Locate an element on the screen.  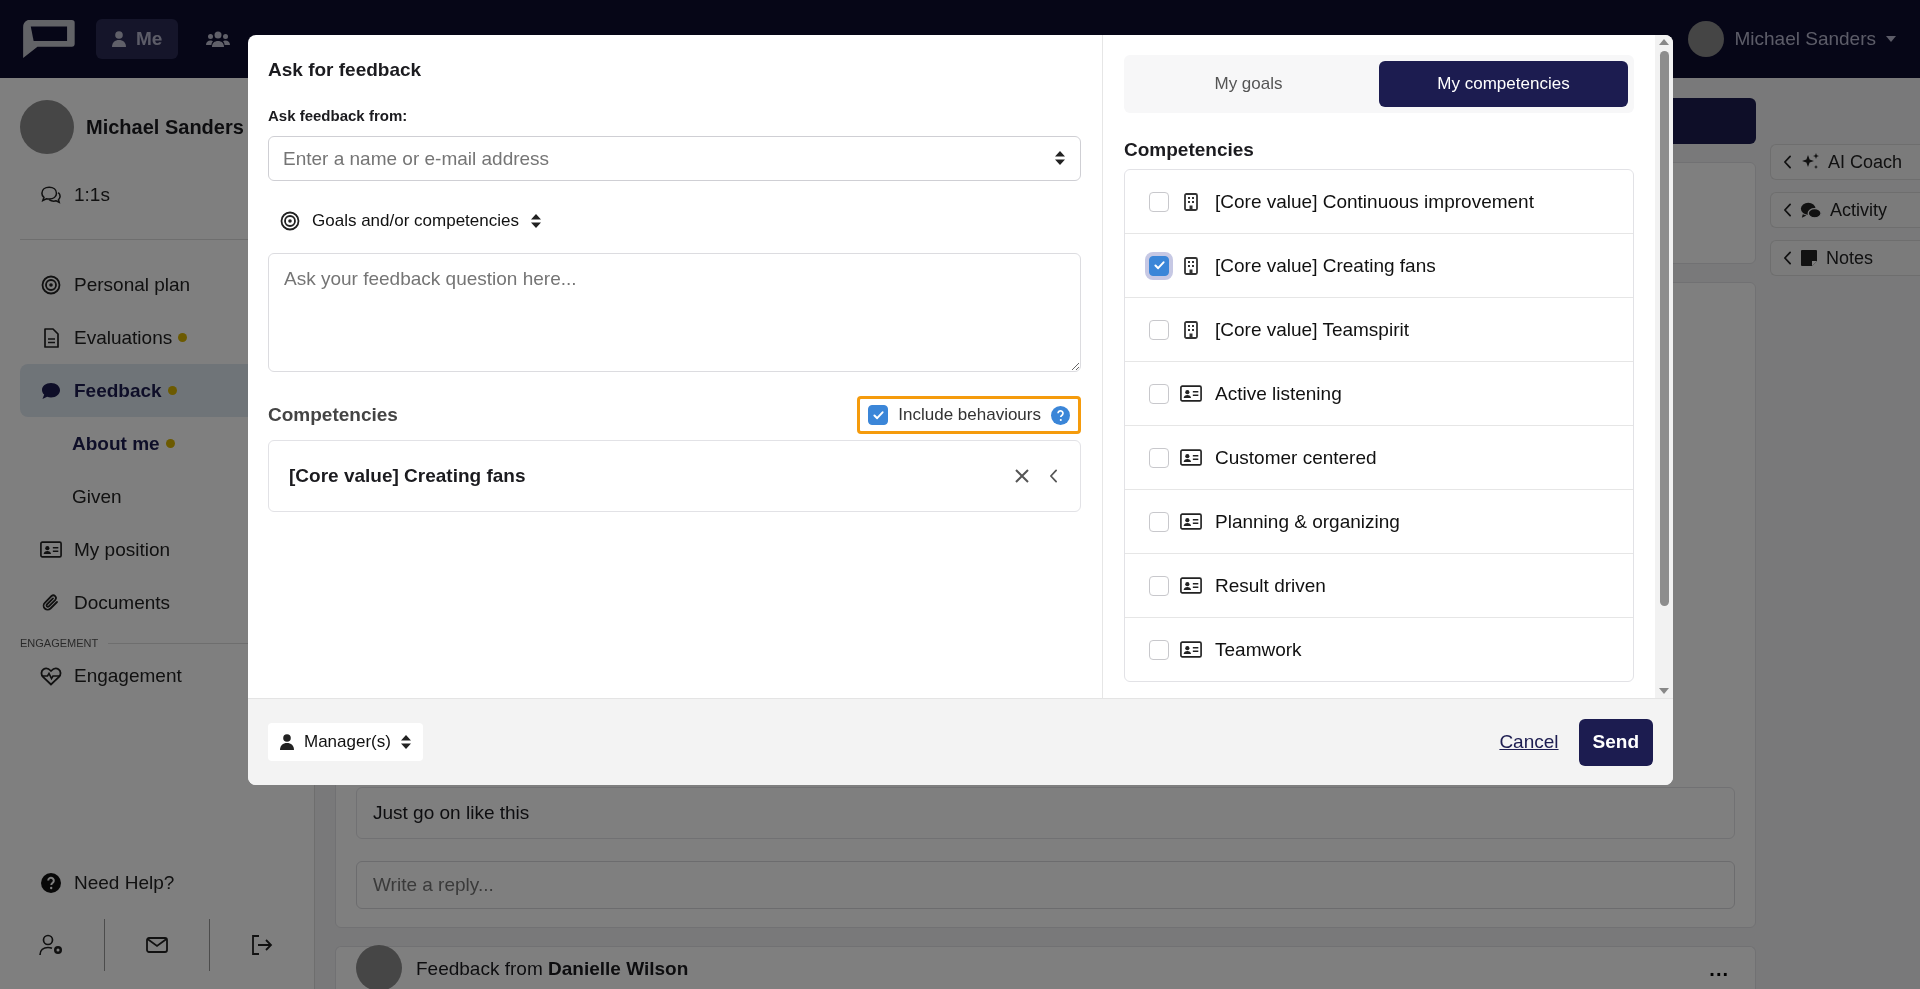
user-menu: Michael Sanders is located at coordinates (1792, 39).